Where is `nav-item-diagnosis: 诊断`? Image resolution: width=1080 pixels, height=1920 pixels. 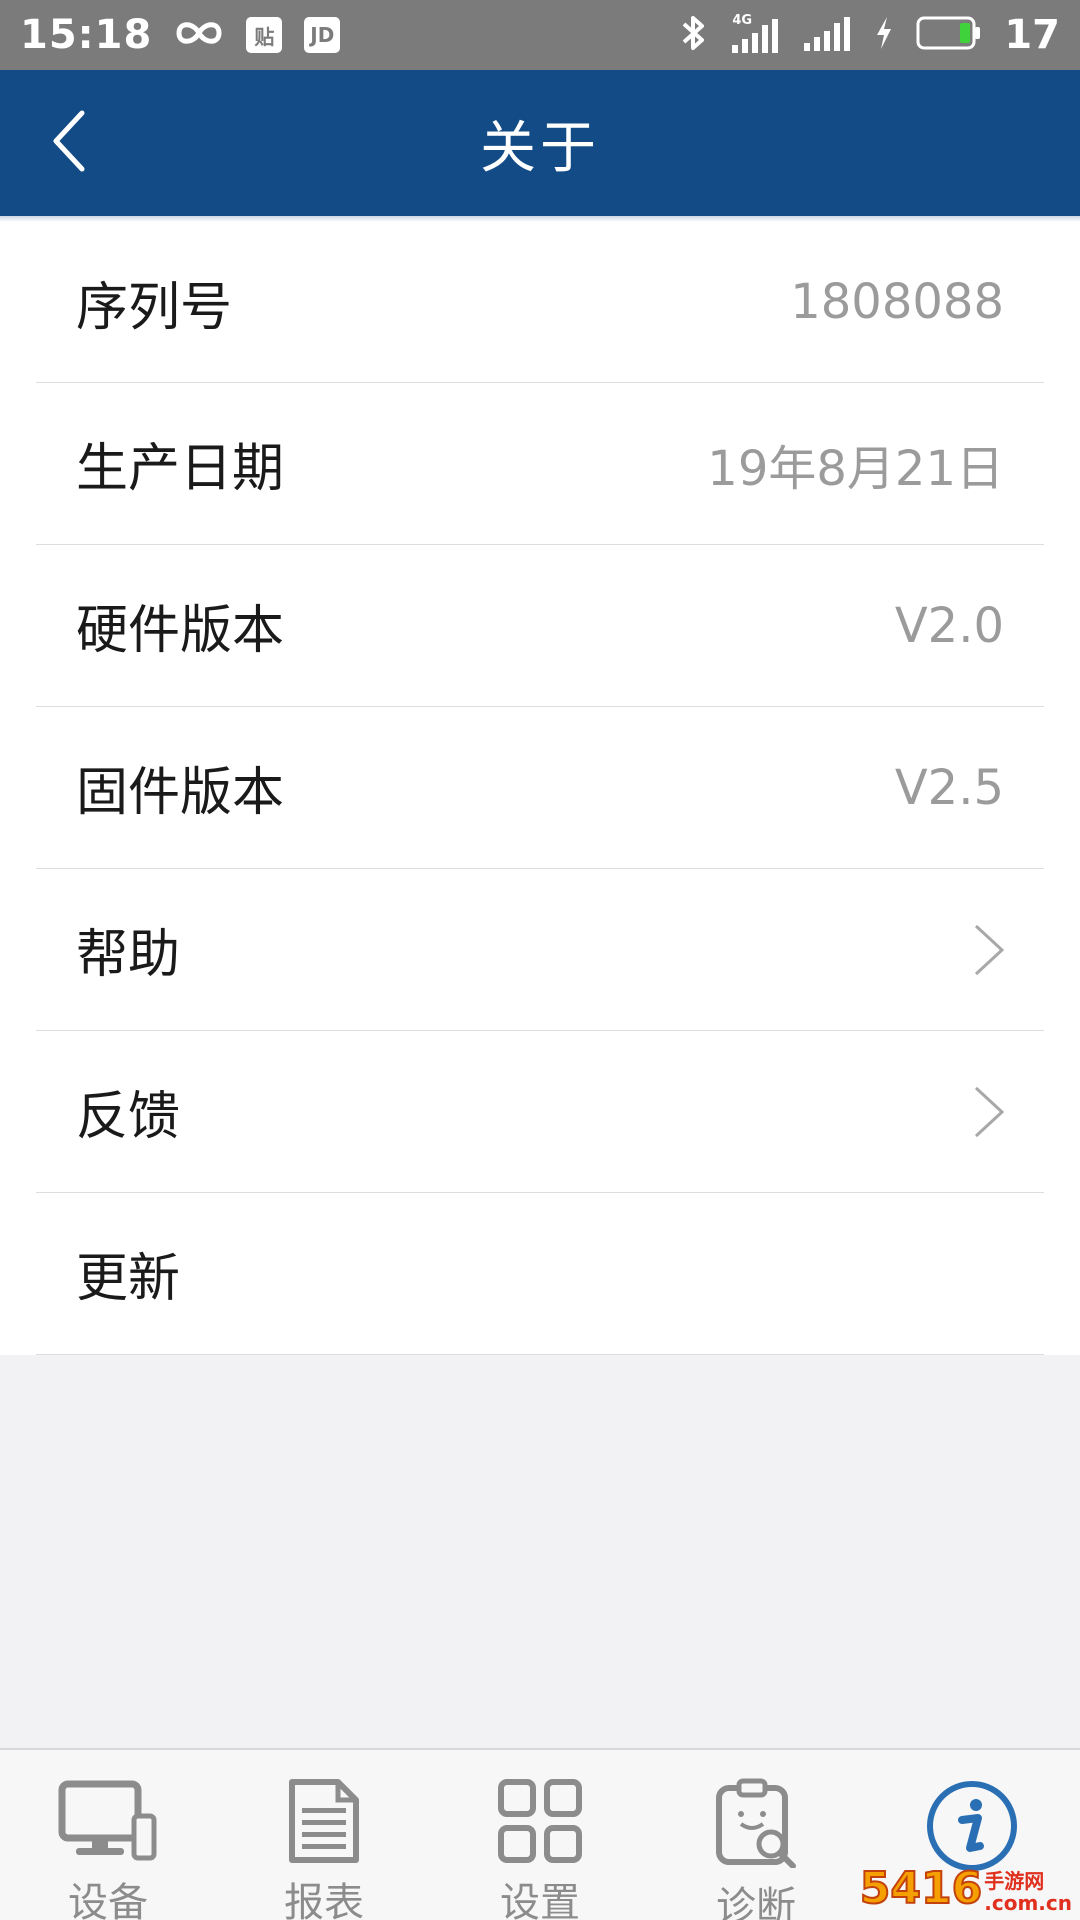 nav-item-diagnosis: 诊断 is located at coordinates (756, 1835).